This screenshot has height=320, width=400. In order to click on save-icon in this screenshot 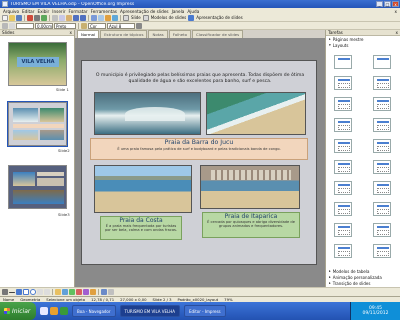, I will do `click(19, 17)`.